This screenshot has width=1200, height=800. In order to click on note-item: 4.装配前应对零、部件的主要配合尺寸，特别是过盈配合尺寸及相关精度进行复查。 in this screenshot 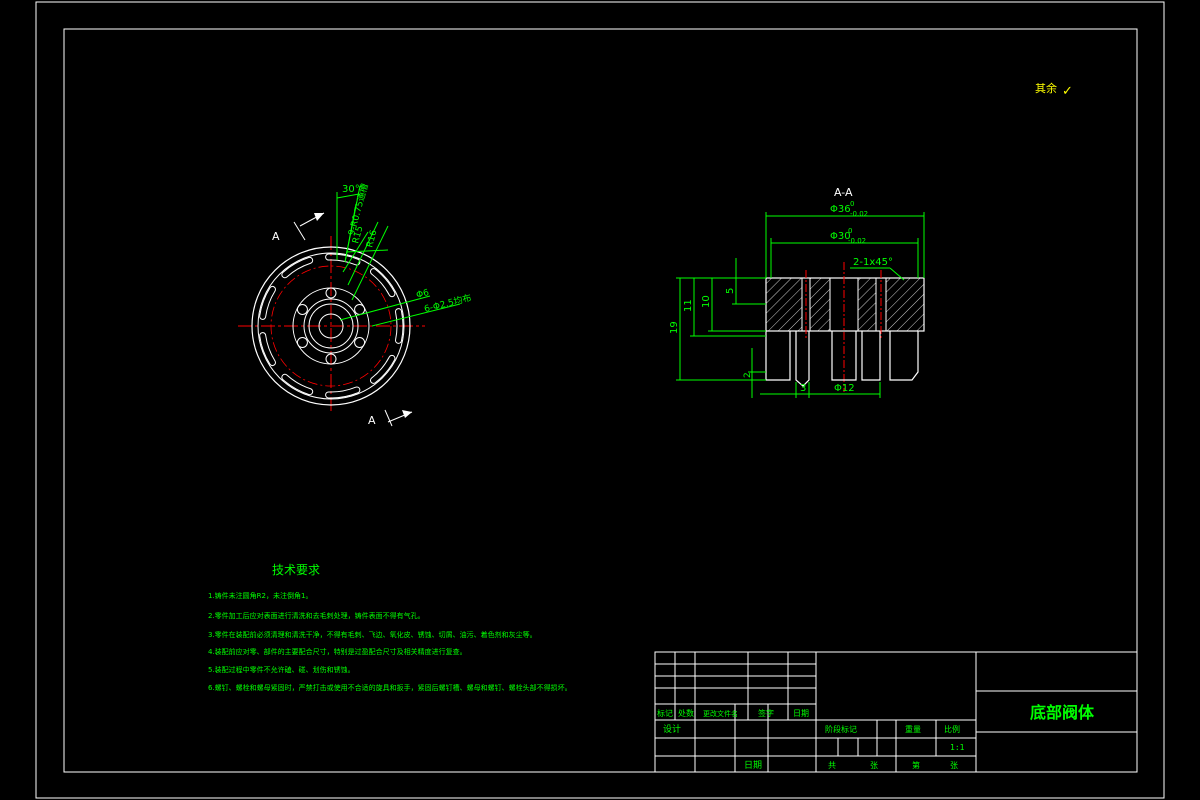, I will do `click(337, 651)`.